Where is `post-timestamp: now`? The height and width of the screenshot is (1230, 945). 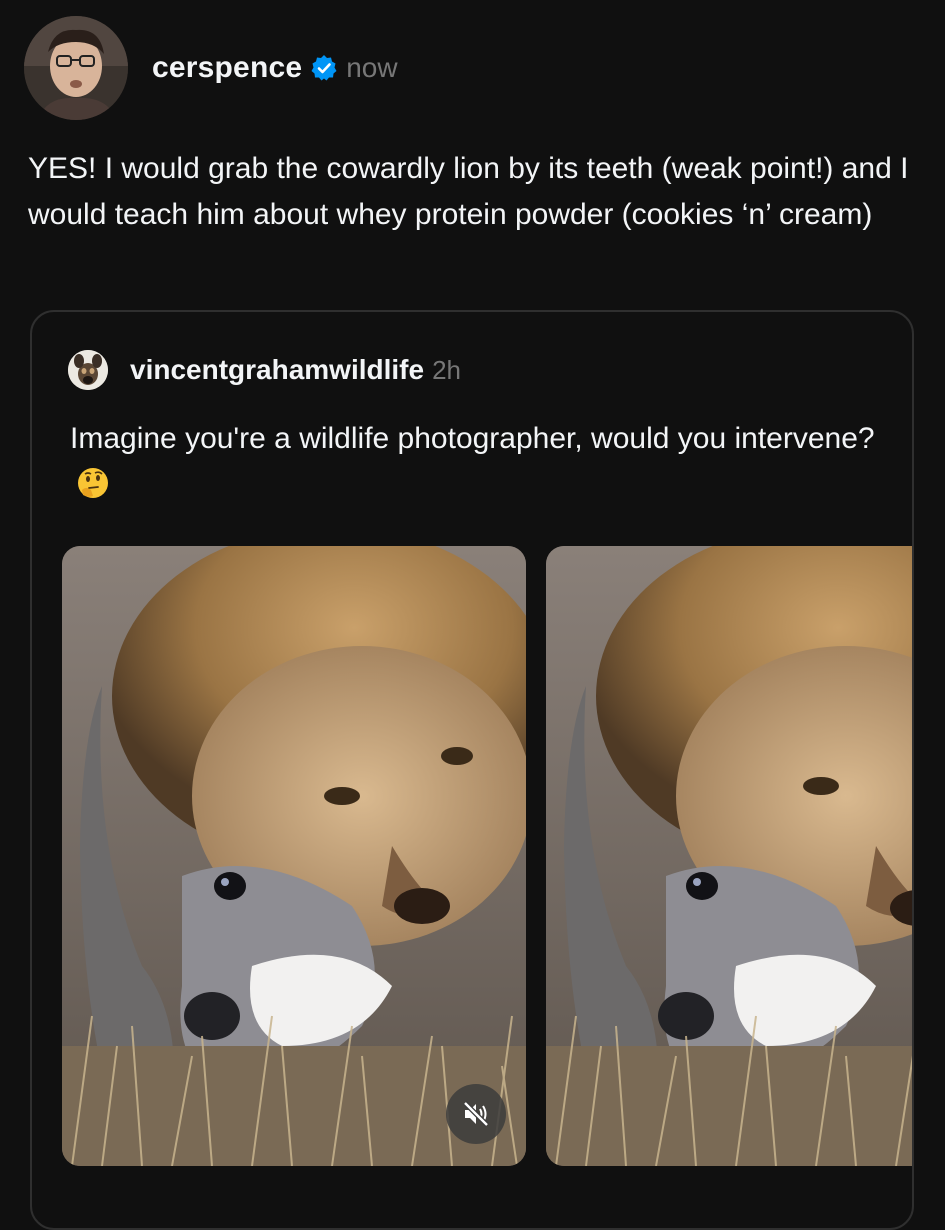
post-timestamp: now is located at coordinates (372, 67).